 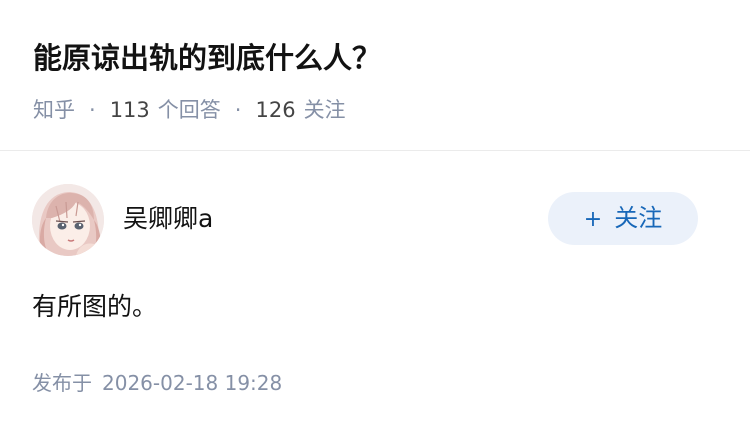 What do you see at coordinates (192, 383) in the screenshot?
I see `published-date: 2026-02-18 19:28` at bounding box center [192, 383].